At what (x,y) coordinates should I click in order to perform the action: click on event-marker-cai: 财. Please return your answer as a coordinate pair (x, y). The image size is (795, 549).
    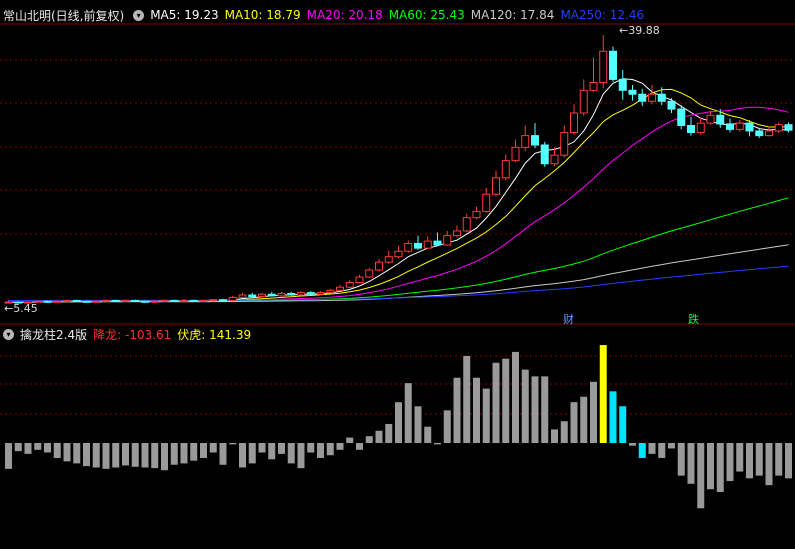
    Looking at the image, I should click on (568, 319).